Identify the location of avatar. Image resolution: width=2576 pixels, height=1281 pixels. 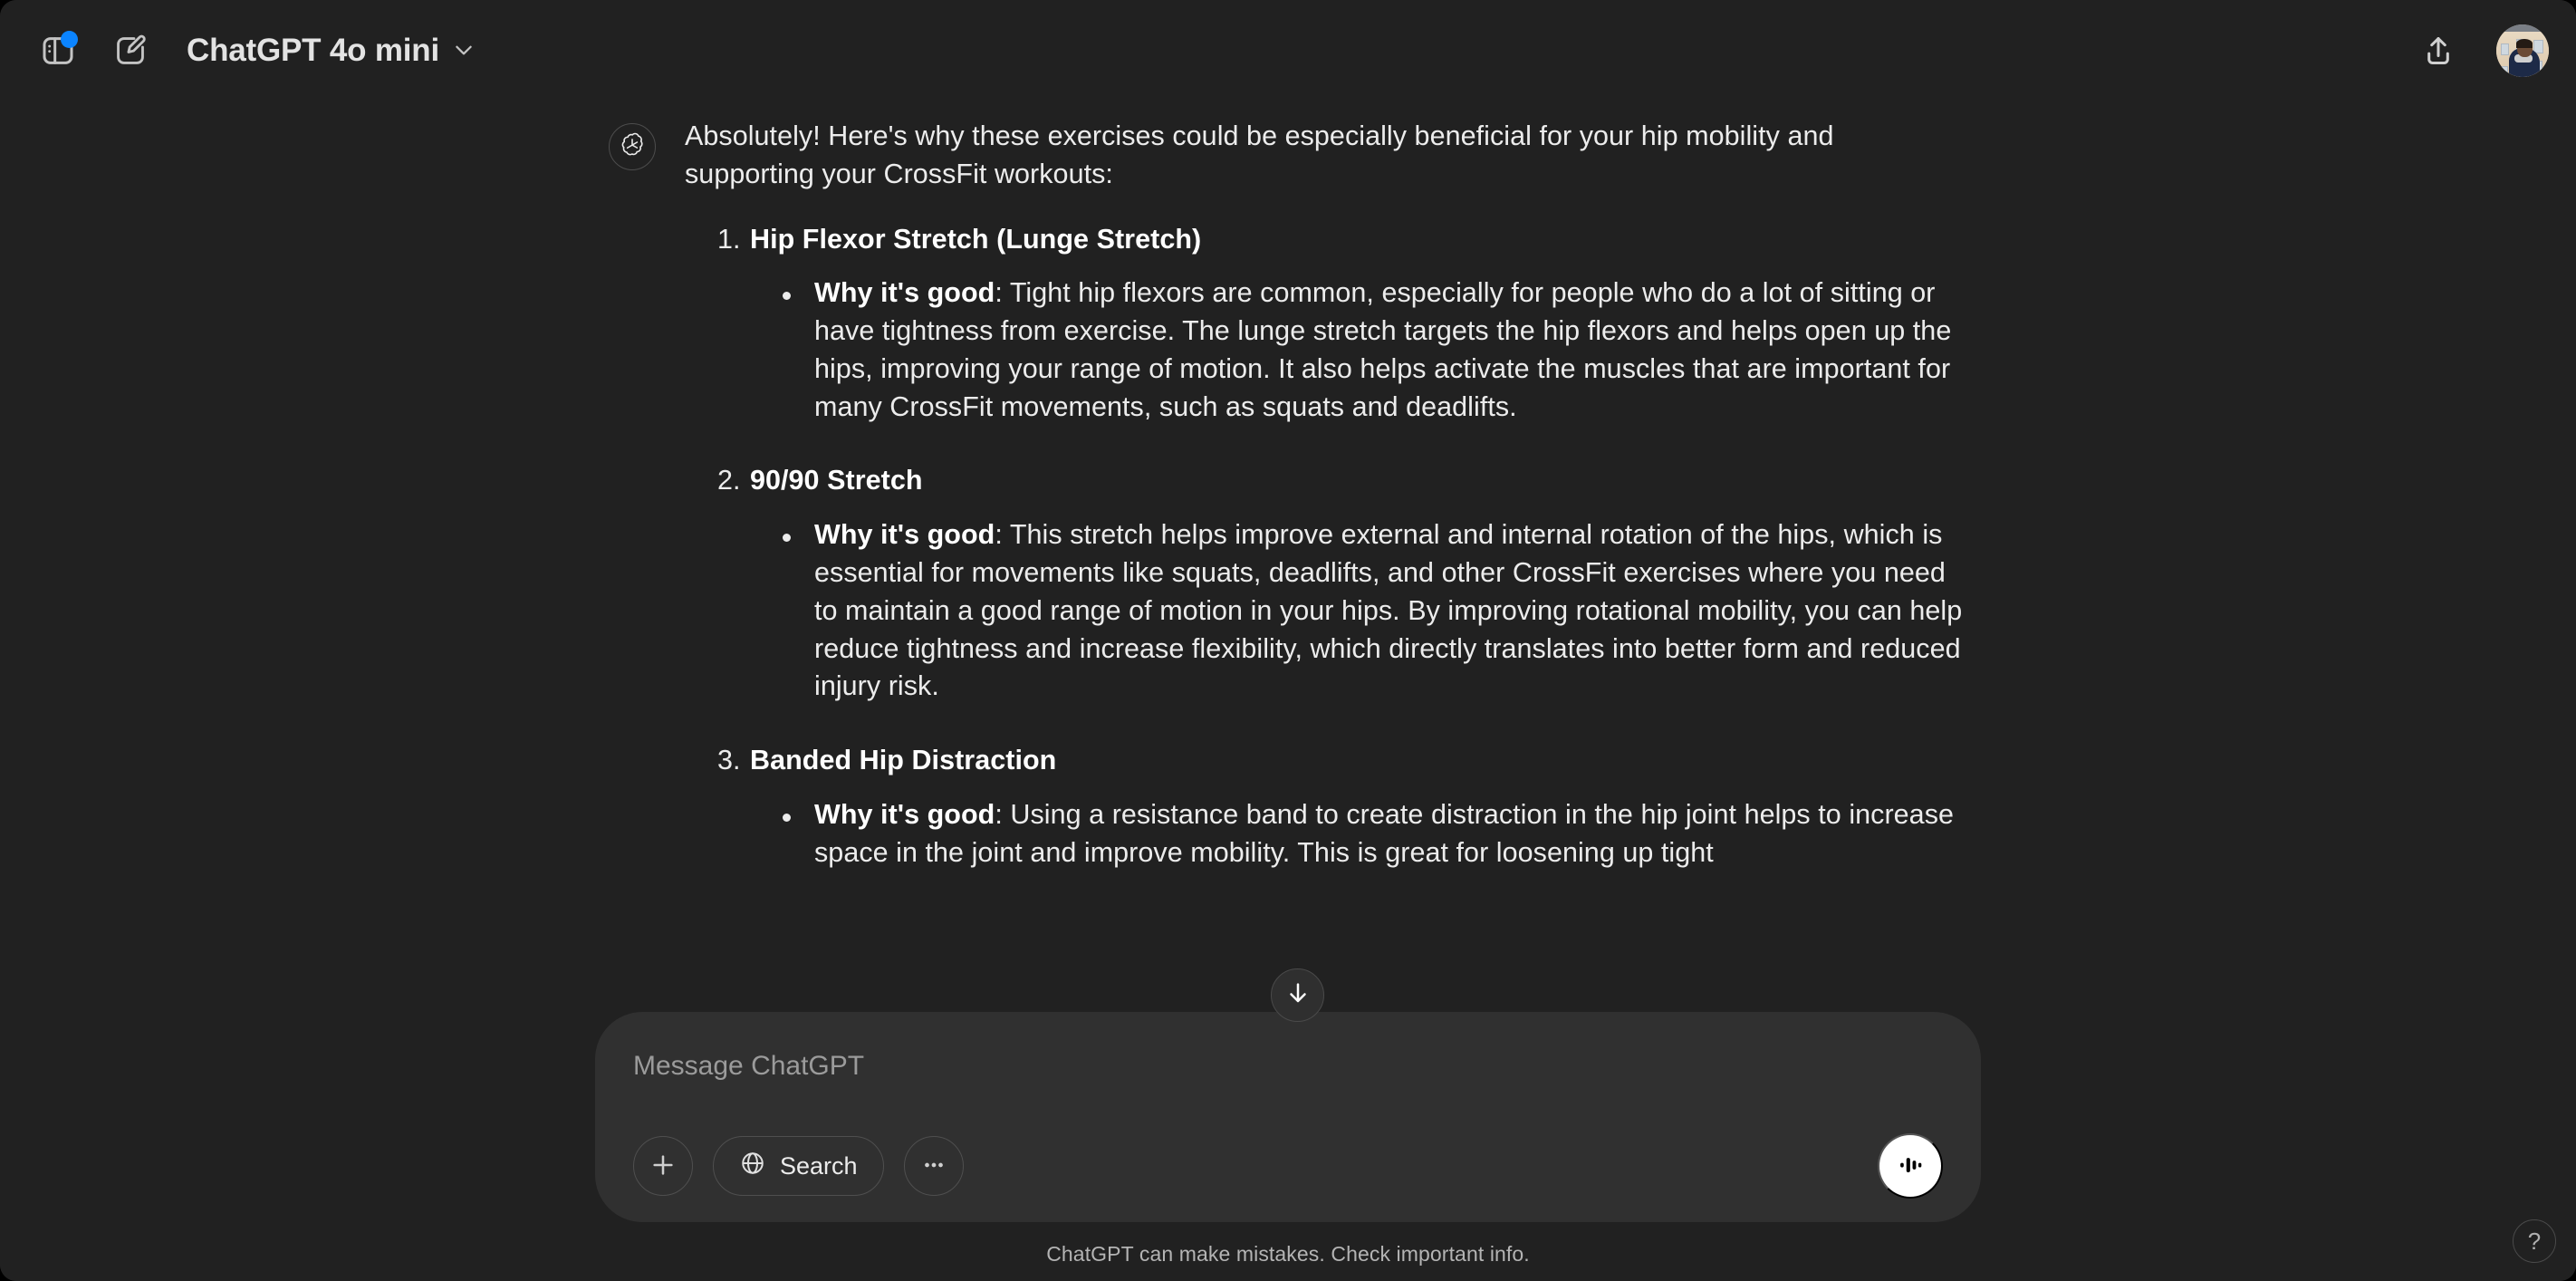
(2522, 50).